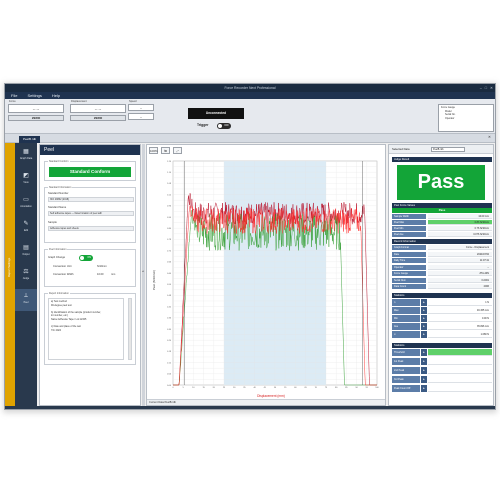 This screenshot has height=500, width=500. I want to click on sample-field: Adhesive tapes and sheets, so click(91, 228).